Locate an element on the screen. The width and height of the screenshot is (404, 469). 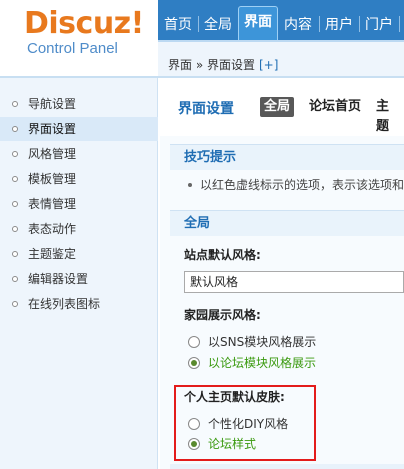
tip-text: 以红色虚线标示的选项，表示该选项和 is located at coordinates (287, 185).